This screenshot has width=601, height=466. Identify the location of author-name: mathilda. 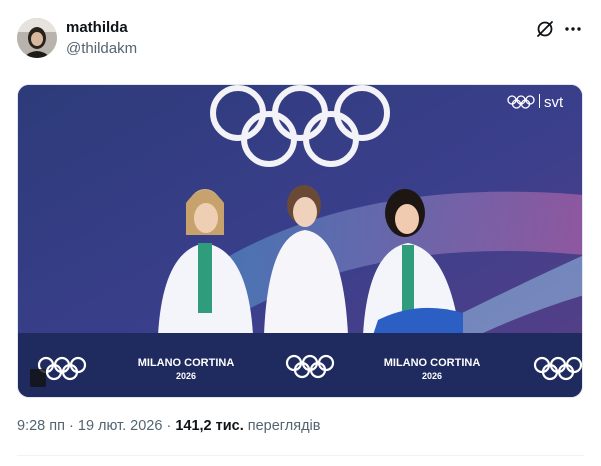
(97, 27).